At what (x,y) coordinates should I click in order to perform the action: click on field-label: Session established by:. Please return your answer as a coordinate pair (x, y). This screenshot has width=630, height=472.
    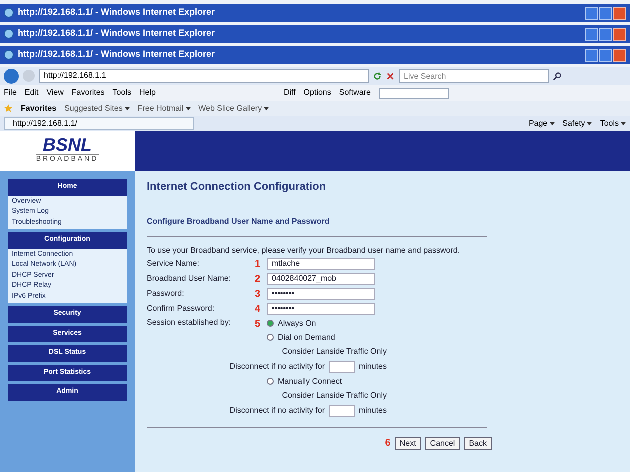
    Looking at the image, I should click on (189, 322).